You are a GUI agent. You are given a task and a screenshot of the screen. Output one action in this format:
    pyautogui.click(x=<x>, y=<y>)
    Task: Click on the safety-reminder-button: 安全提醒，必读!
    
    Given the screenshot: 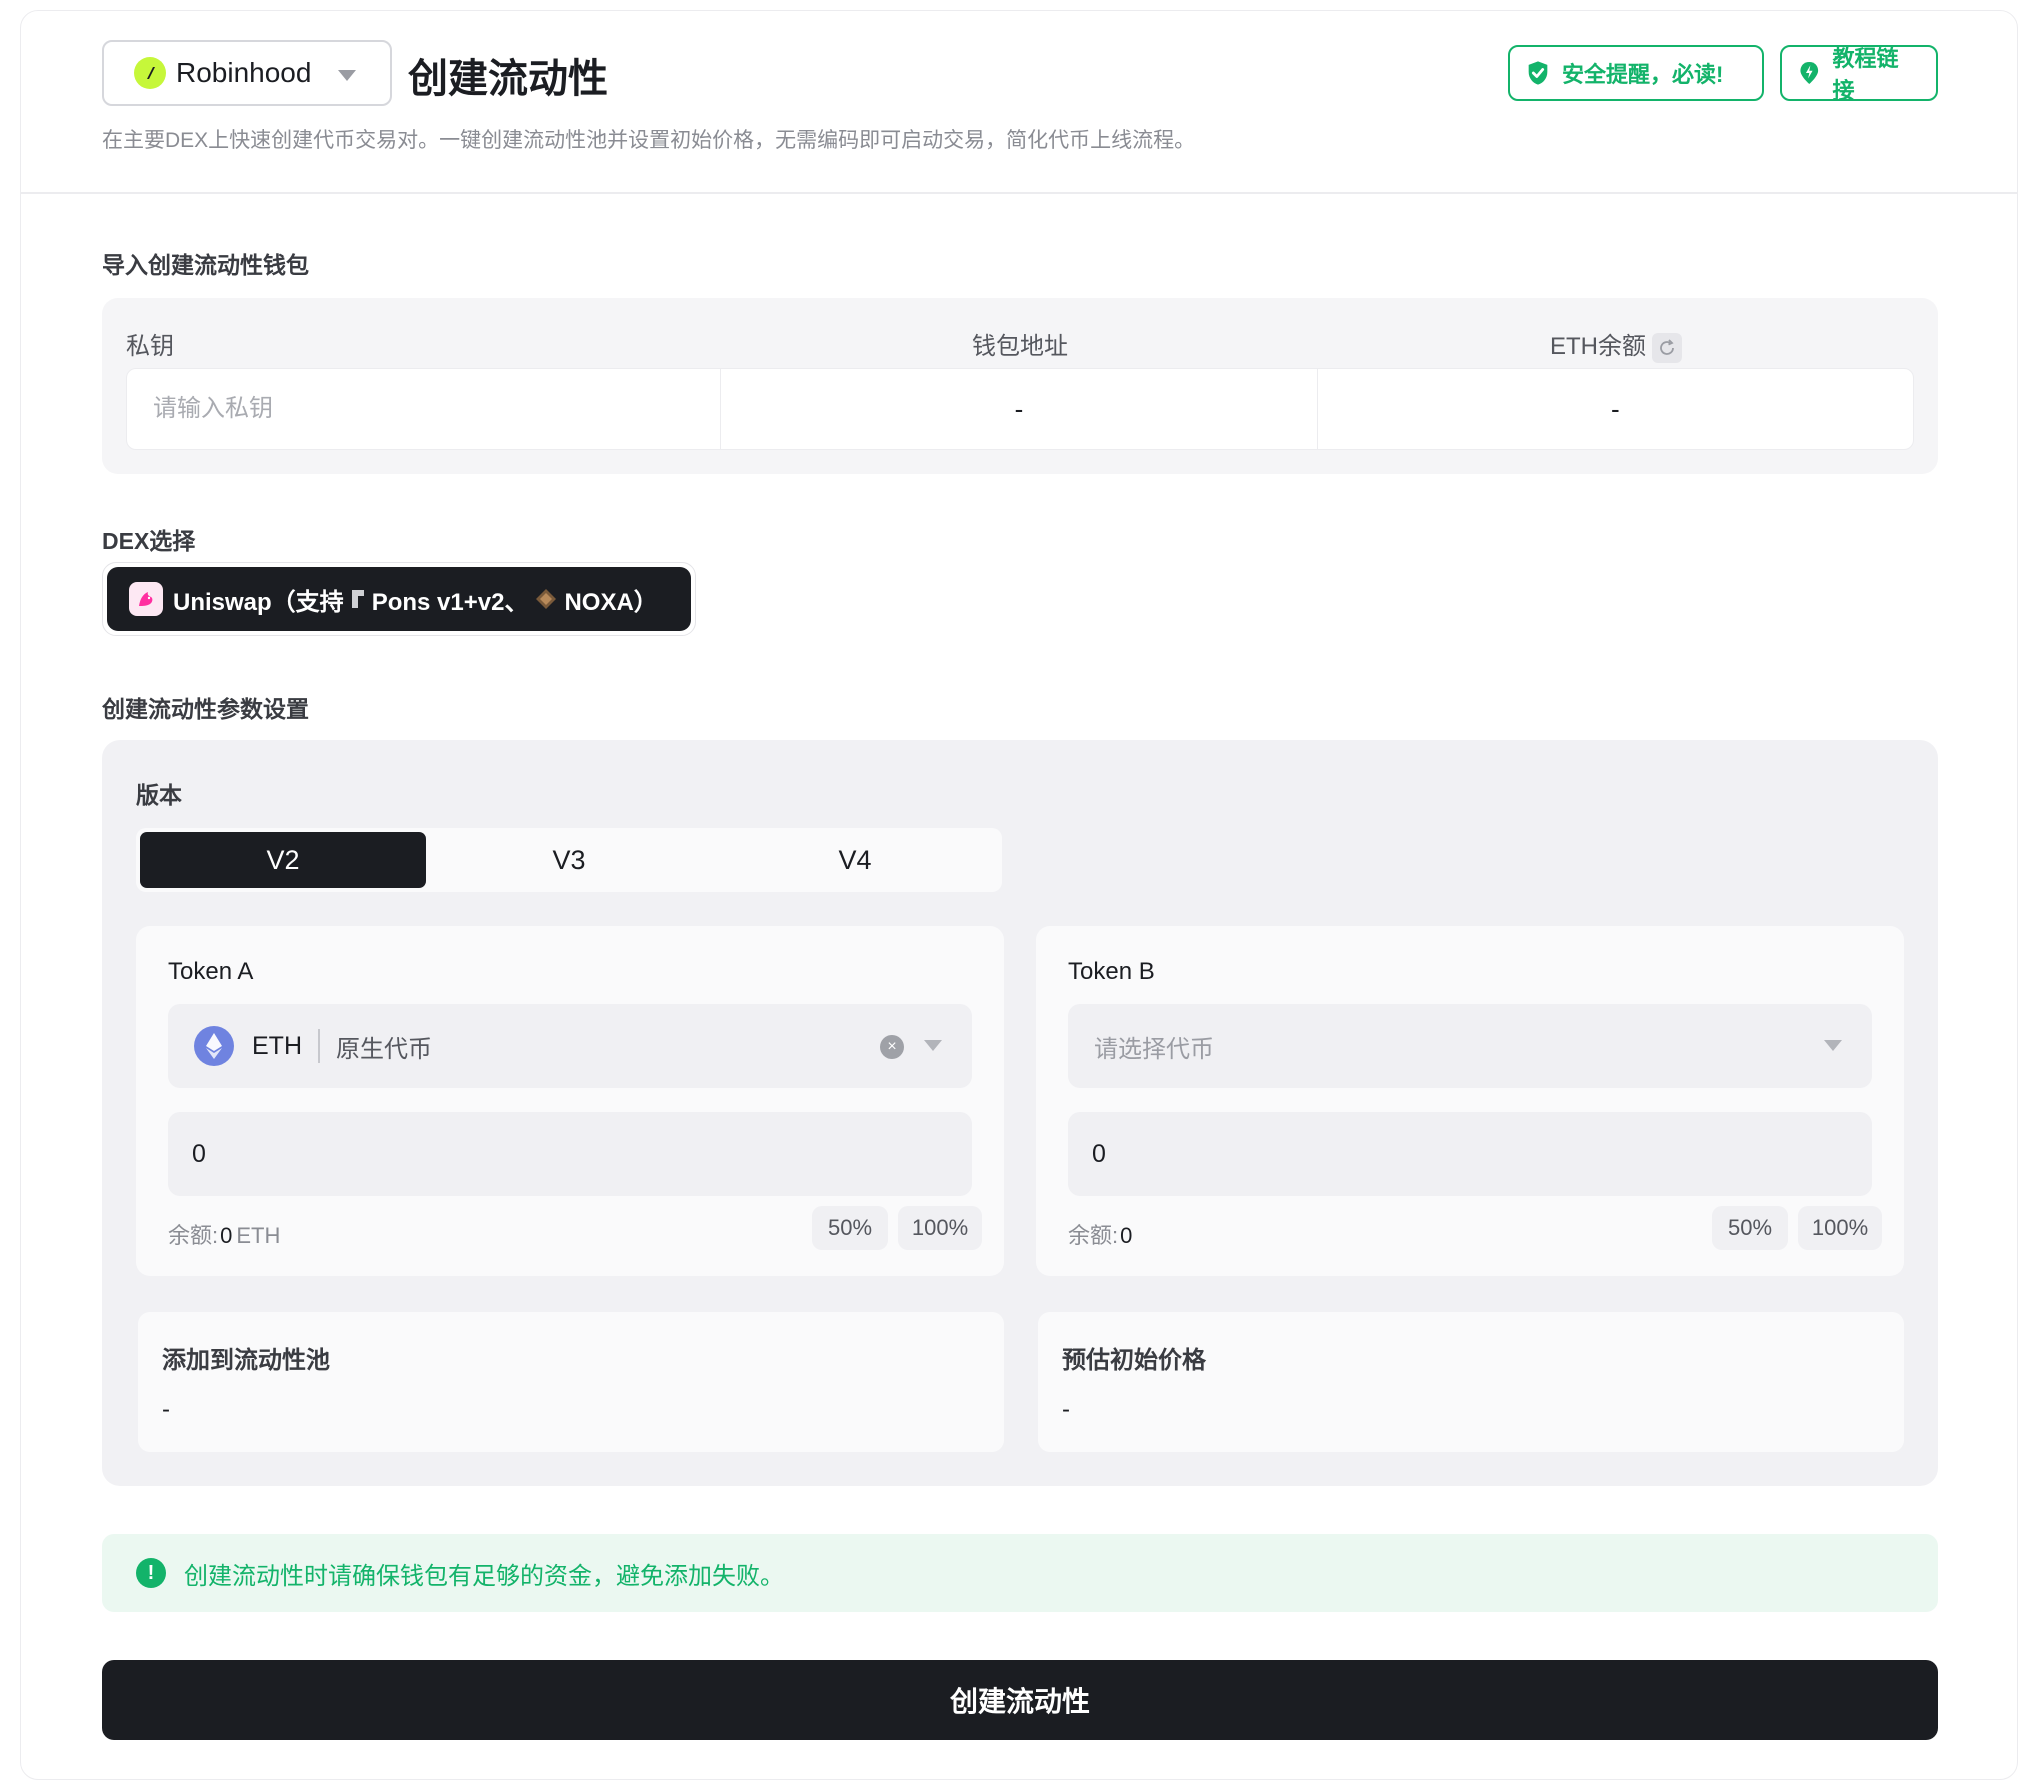 What is the action you would take?
    pyautogui.click(x=1636, y=73)
    